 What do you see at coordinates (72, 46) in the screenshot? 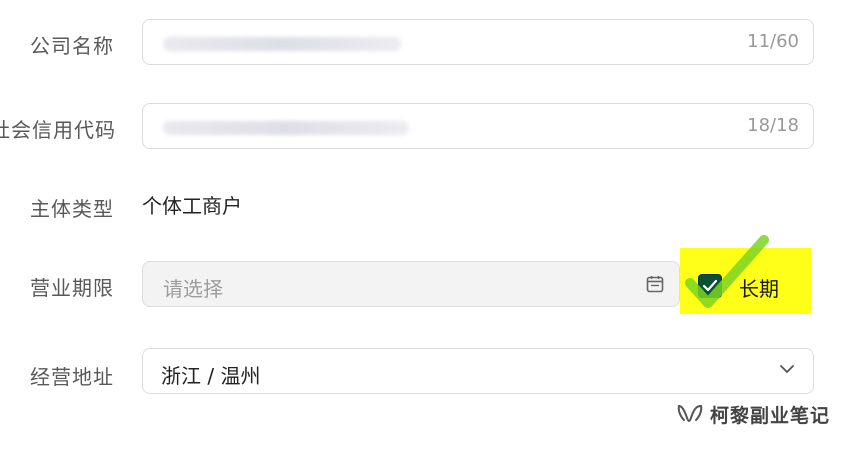
I see `company-name-label: 公司名称` at bounding box center [72, 46].